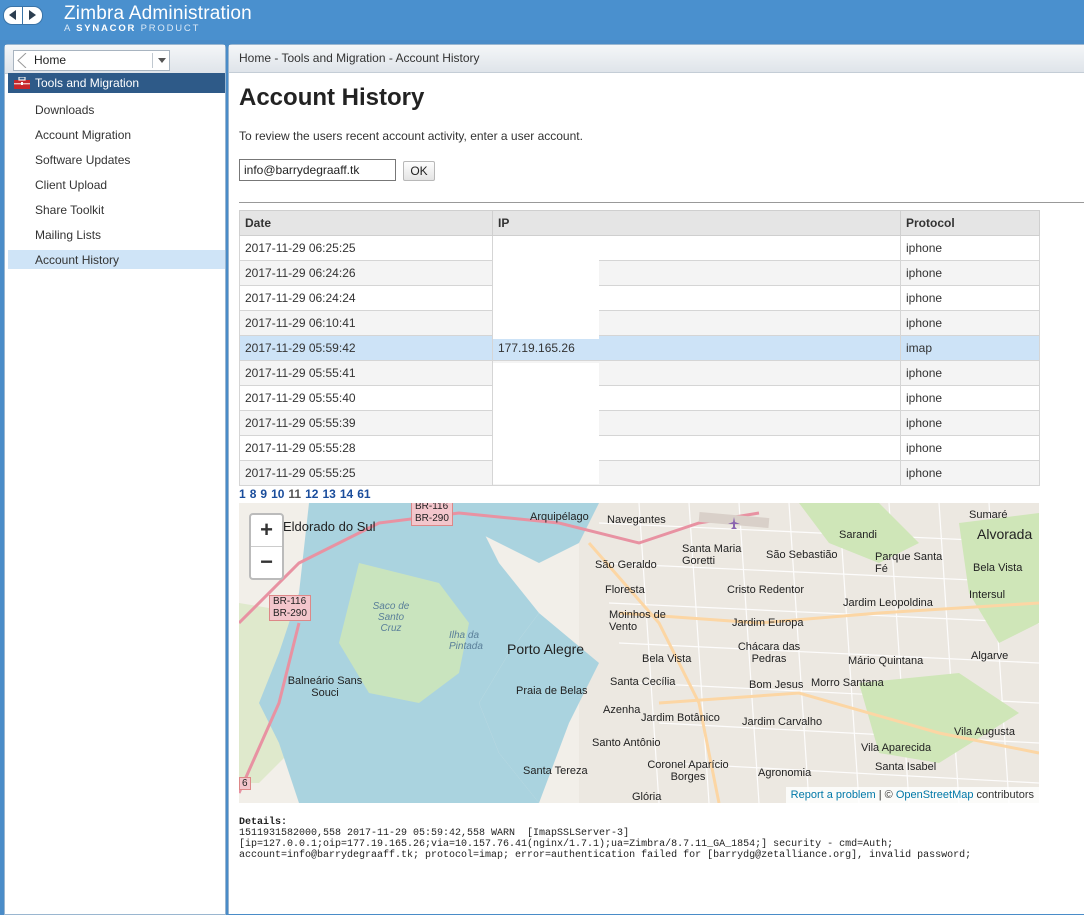  What do you see at coordinates (311, 494) in the screenshot?
I see `page-link: 12` at bounding box center [311, 494].